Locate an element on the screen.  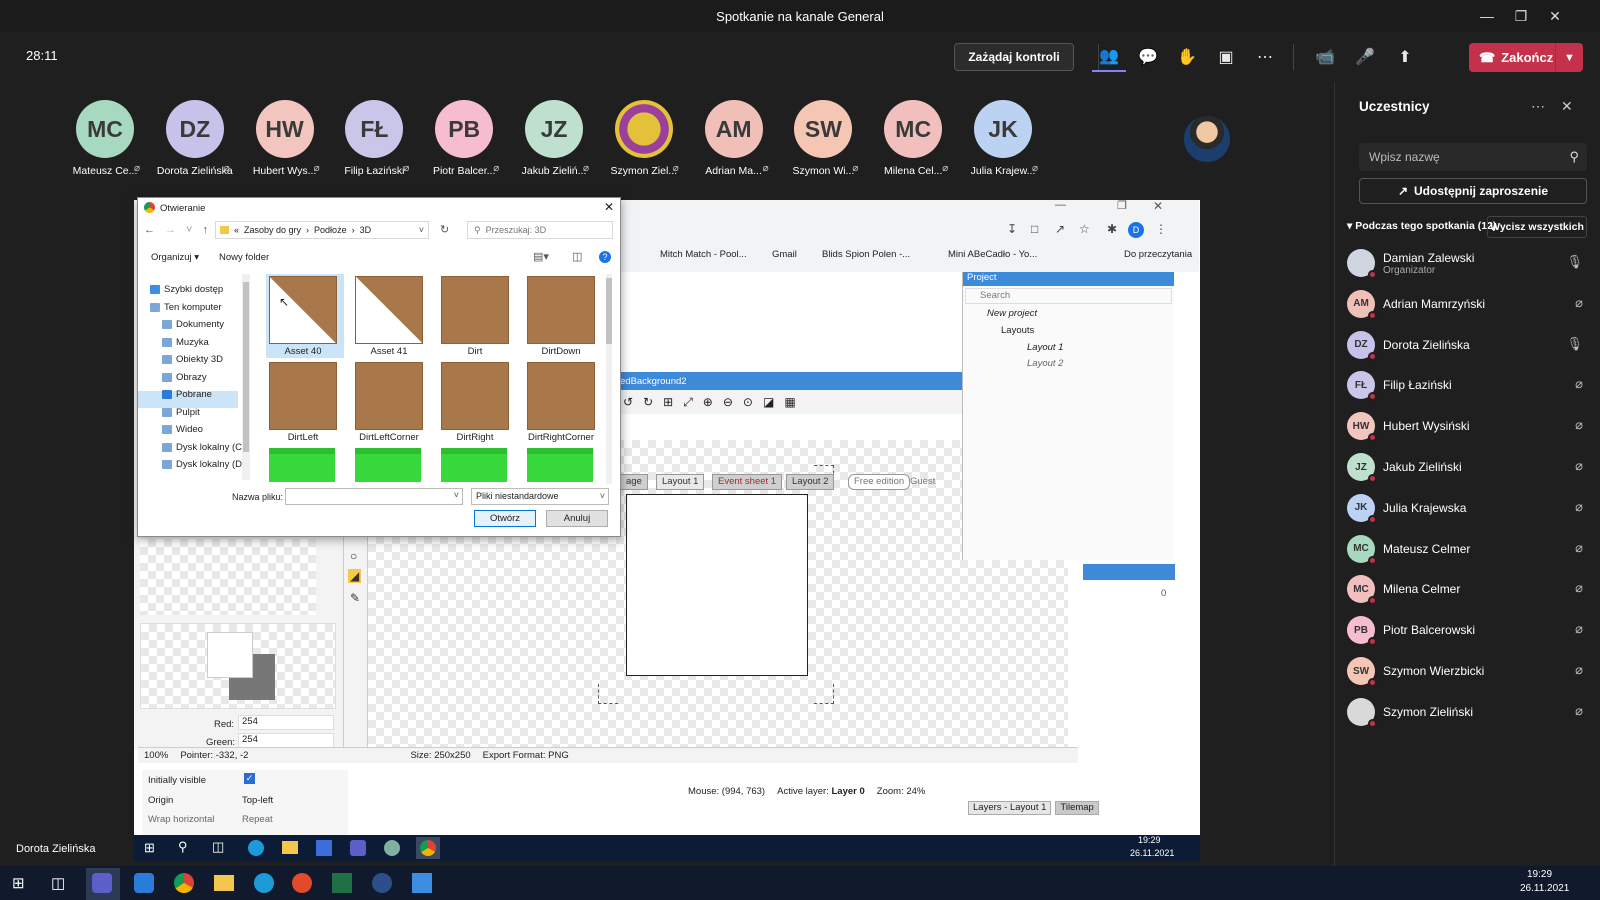
chevron-down-icon: ˅ is located at coordinates (456, 495).